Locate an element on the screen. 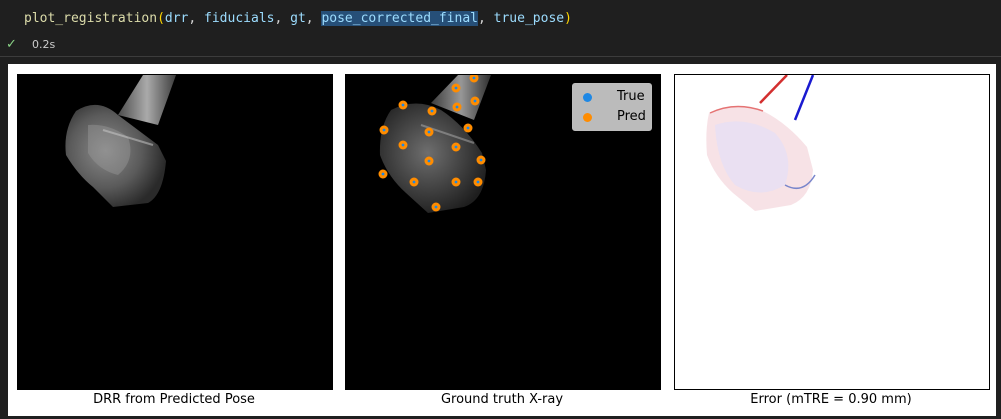  arg-gt: gt is located at coordinates (298, 18).